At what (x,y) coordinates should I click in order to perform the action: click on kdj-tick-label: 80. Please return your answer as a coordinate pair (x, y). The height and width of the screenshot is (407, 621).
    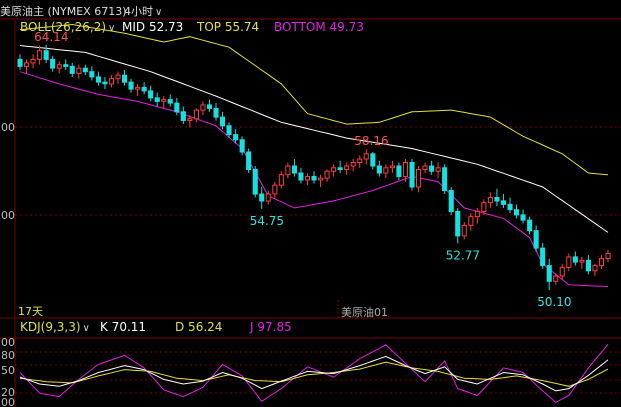
    Looking at the image, I should click on (8, 355).